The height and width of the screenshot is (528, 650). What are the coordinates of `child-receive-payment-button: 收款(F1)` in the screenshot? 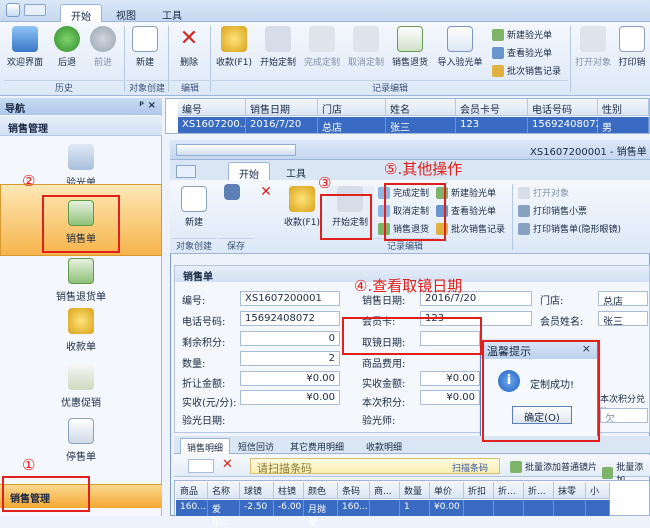 It's located at (302, 207).